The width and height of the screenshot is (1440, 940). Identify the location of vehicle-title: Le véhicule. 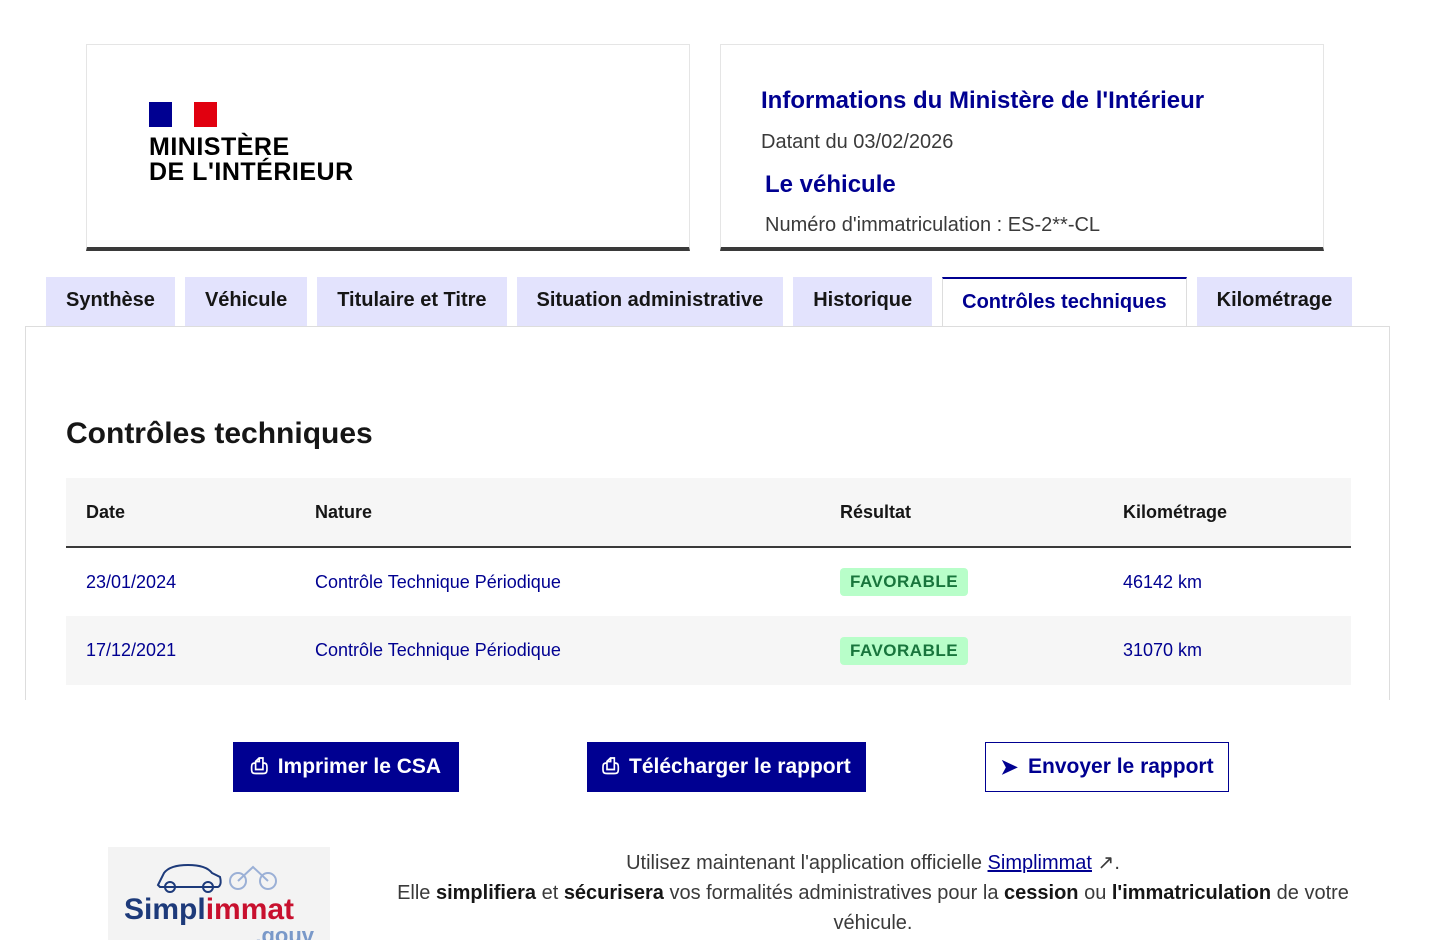
(830, 184).